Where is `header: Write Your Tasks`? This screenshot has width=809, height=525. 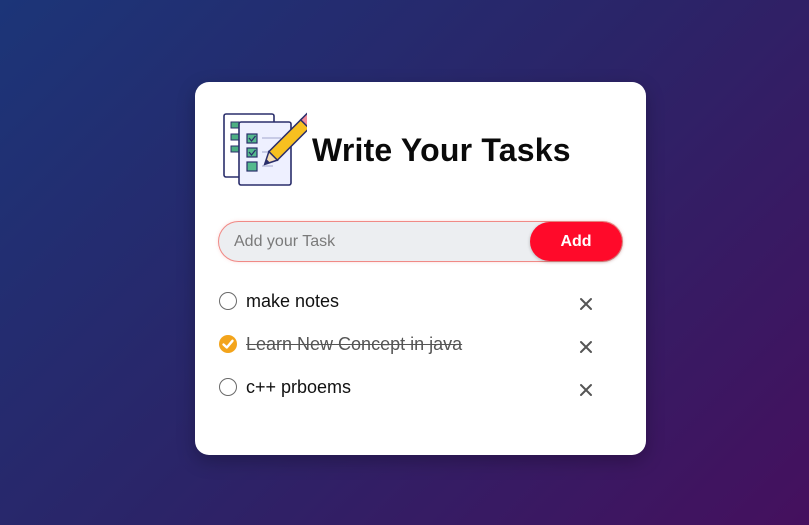 header: Write Your Tasks is located at coordinates (396, 150).